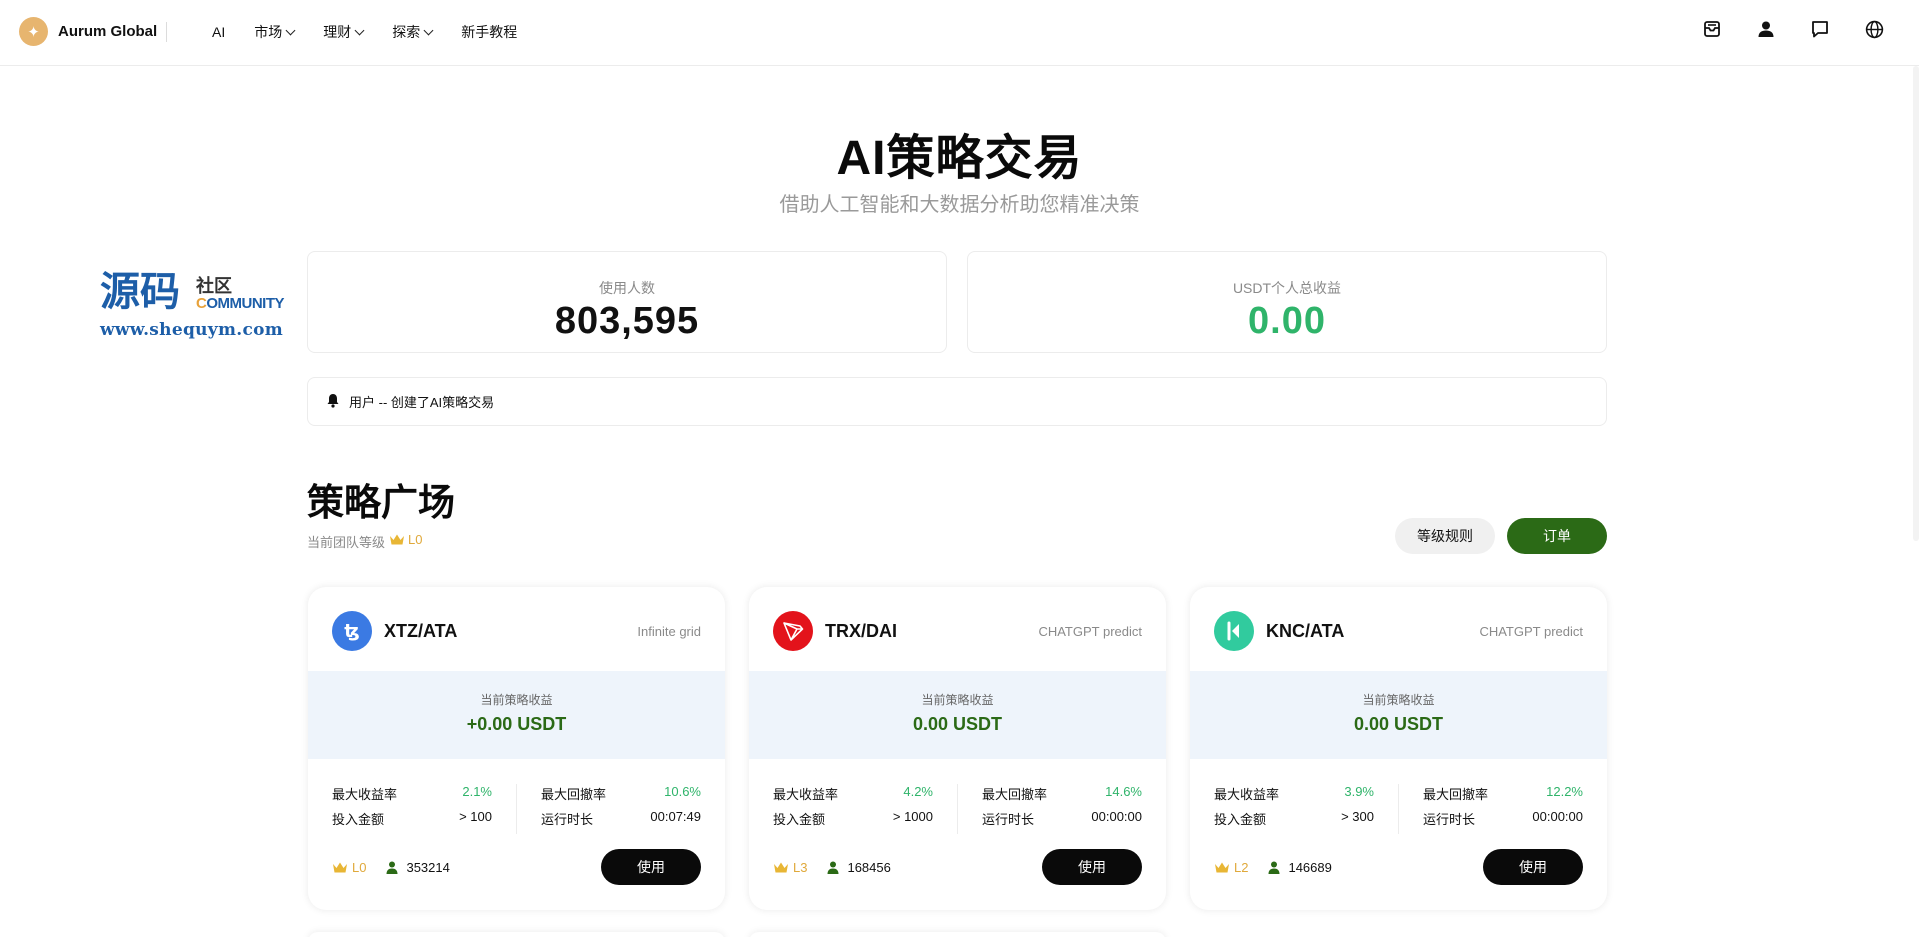 The width and height of the screenshot is (1919, 937). What do you see at coordinates (1793, 29) in the screenshot?
I see `header-actions` at bounding box center [1793, 29].